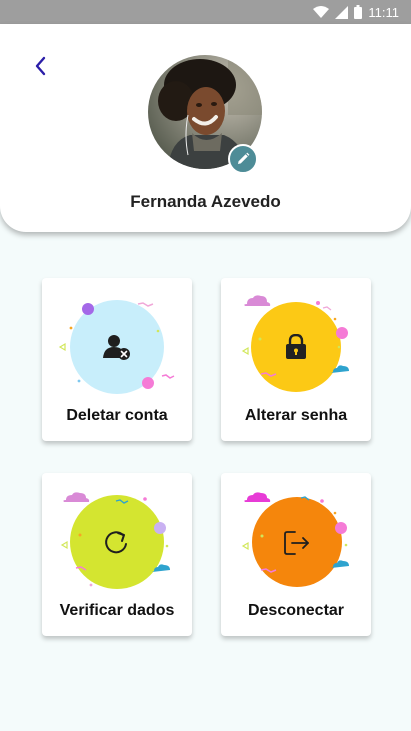 The height and width of the screenshot is (731, 411). Describe the element at coordinates (296, 359) in the screenshot. I see `change-password-button: Alterar senha` at that location.